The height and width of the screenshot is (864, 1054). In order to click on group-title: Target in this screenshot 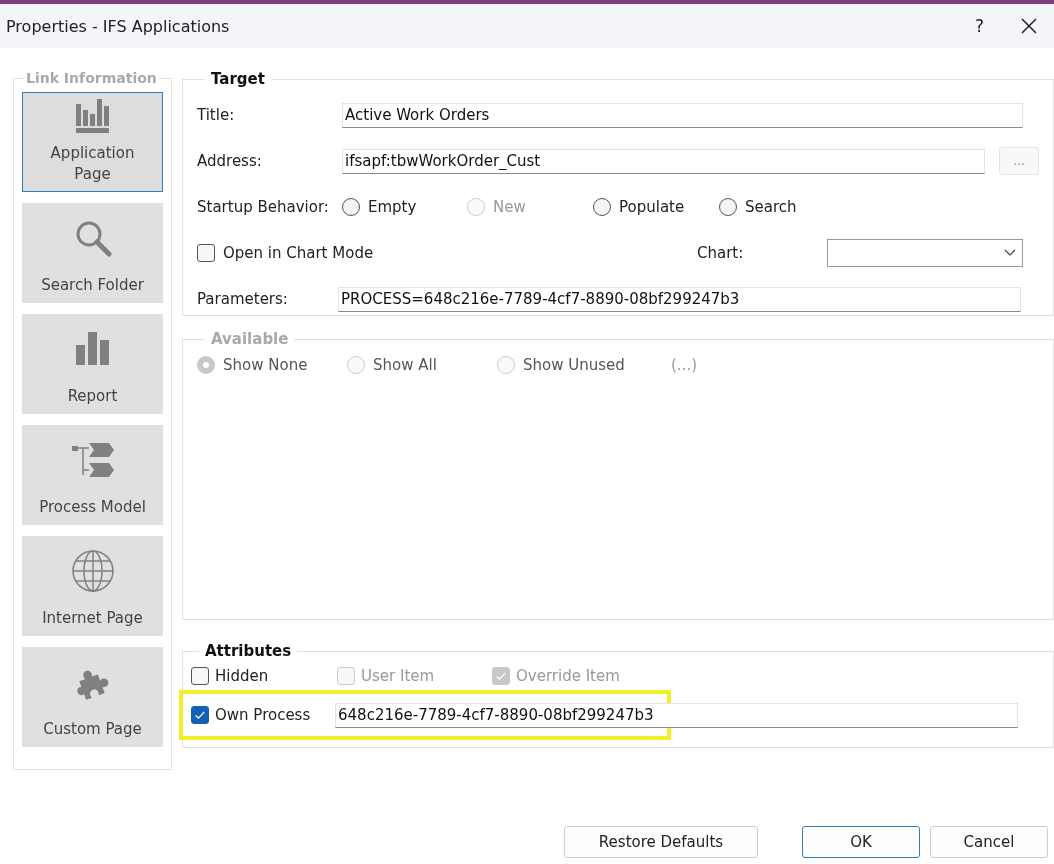, I will do `click(238, 79)`.